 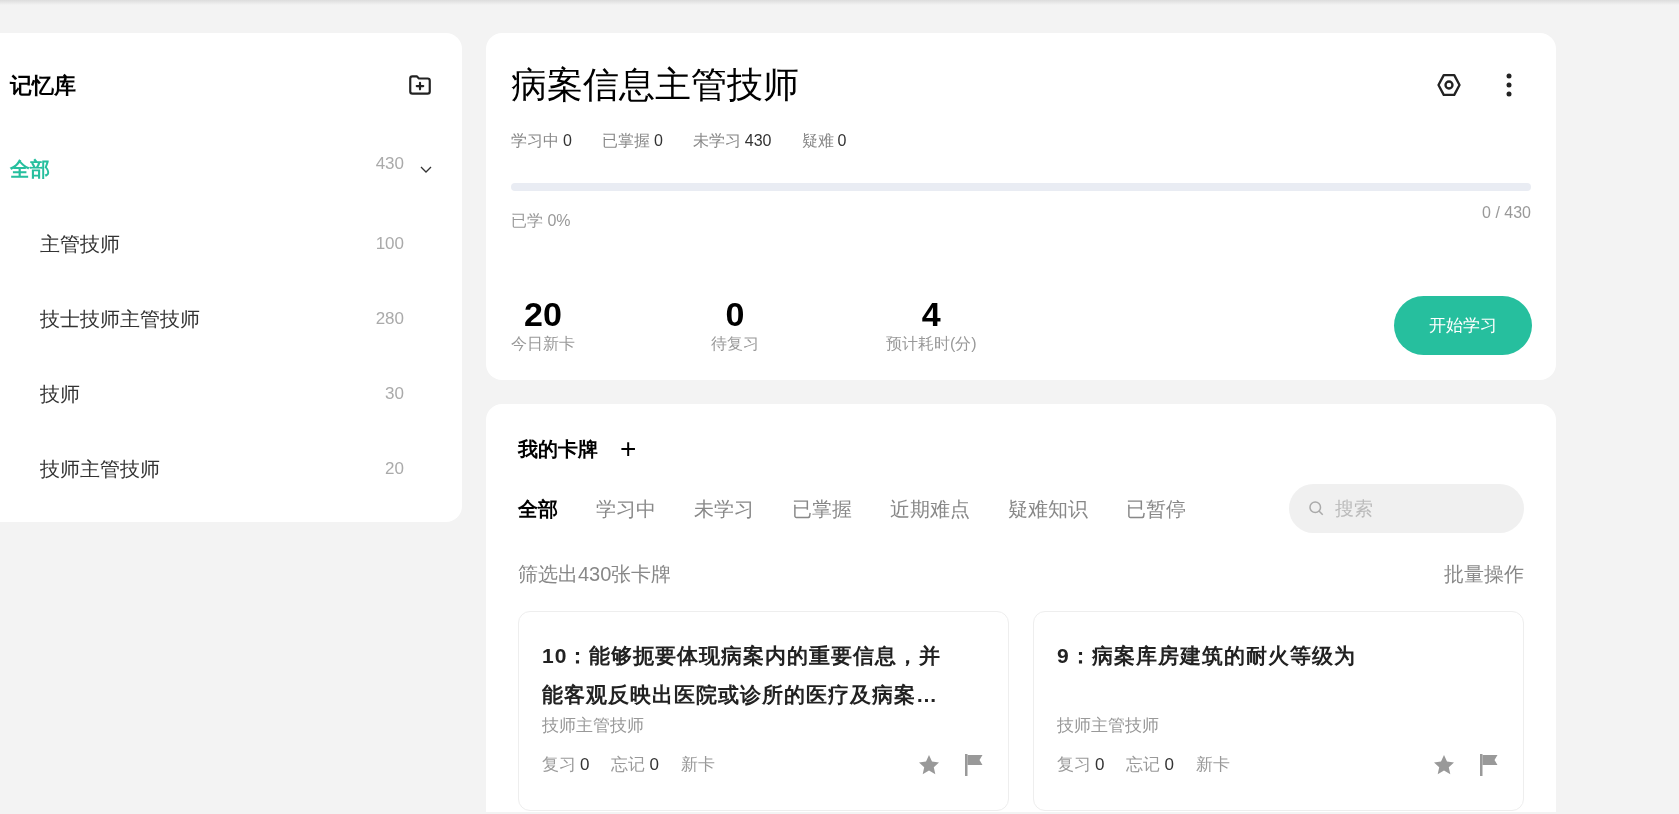 I want to click on stat-label: 已掌握, so click(x=625, y=141).